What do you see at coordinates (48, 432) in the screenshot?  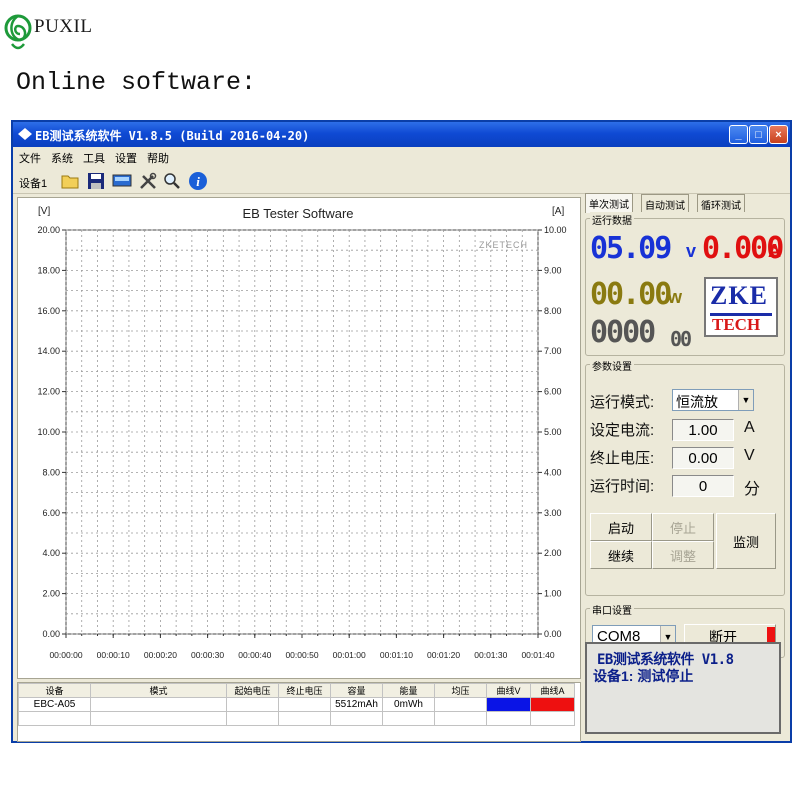 I see `left-tick-label: 10.00` at bounding box center [48, 432].